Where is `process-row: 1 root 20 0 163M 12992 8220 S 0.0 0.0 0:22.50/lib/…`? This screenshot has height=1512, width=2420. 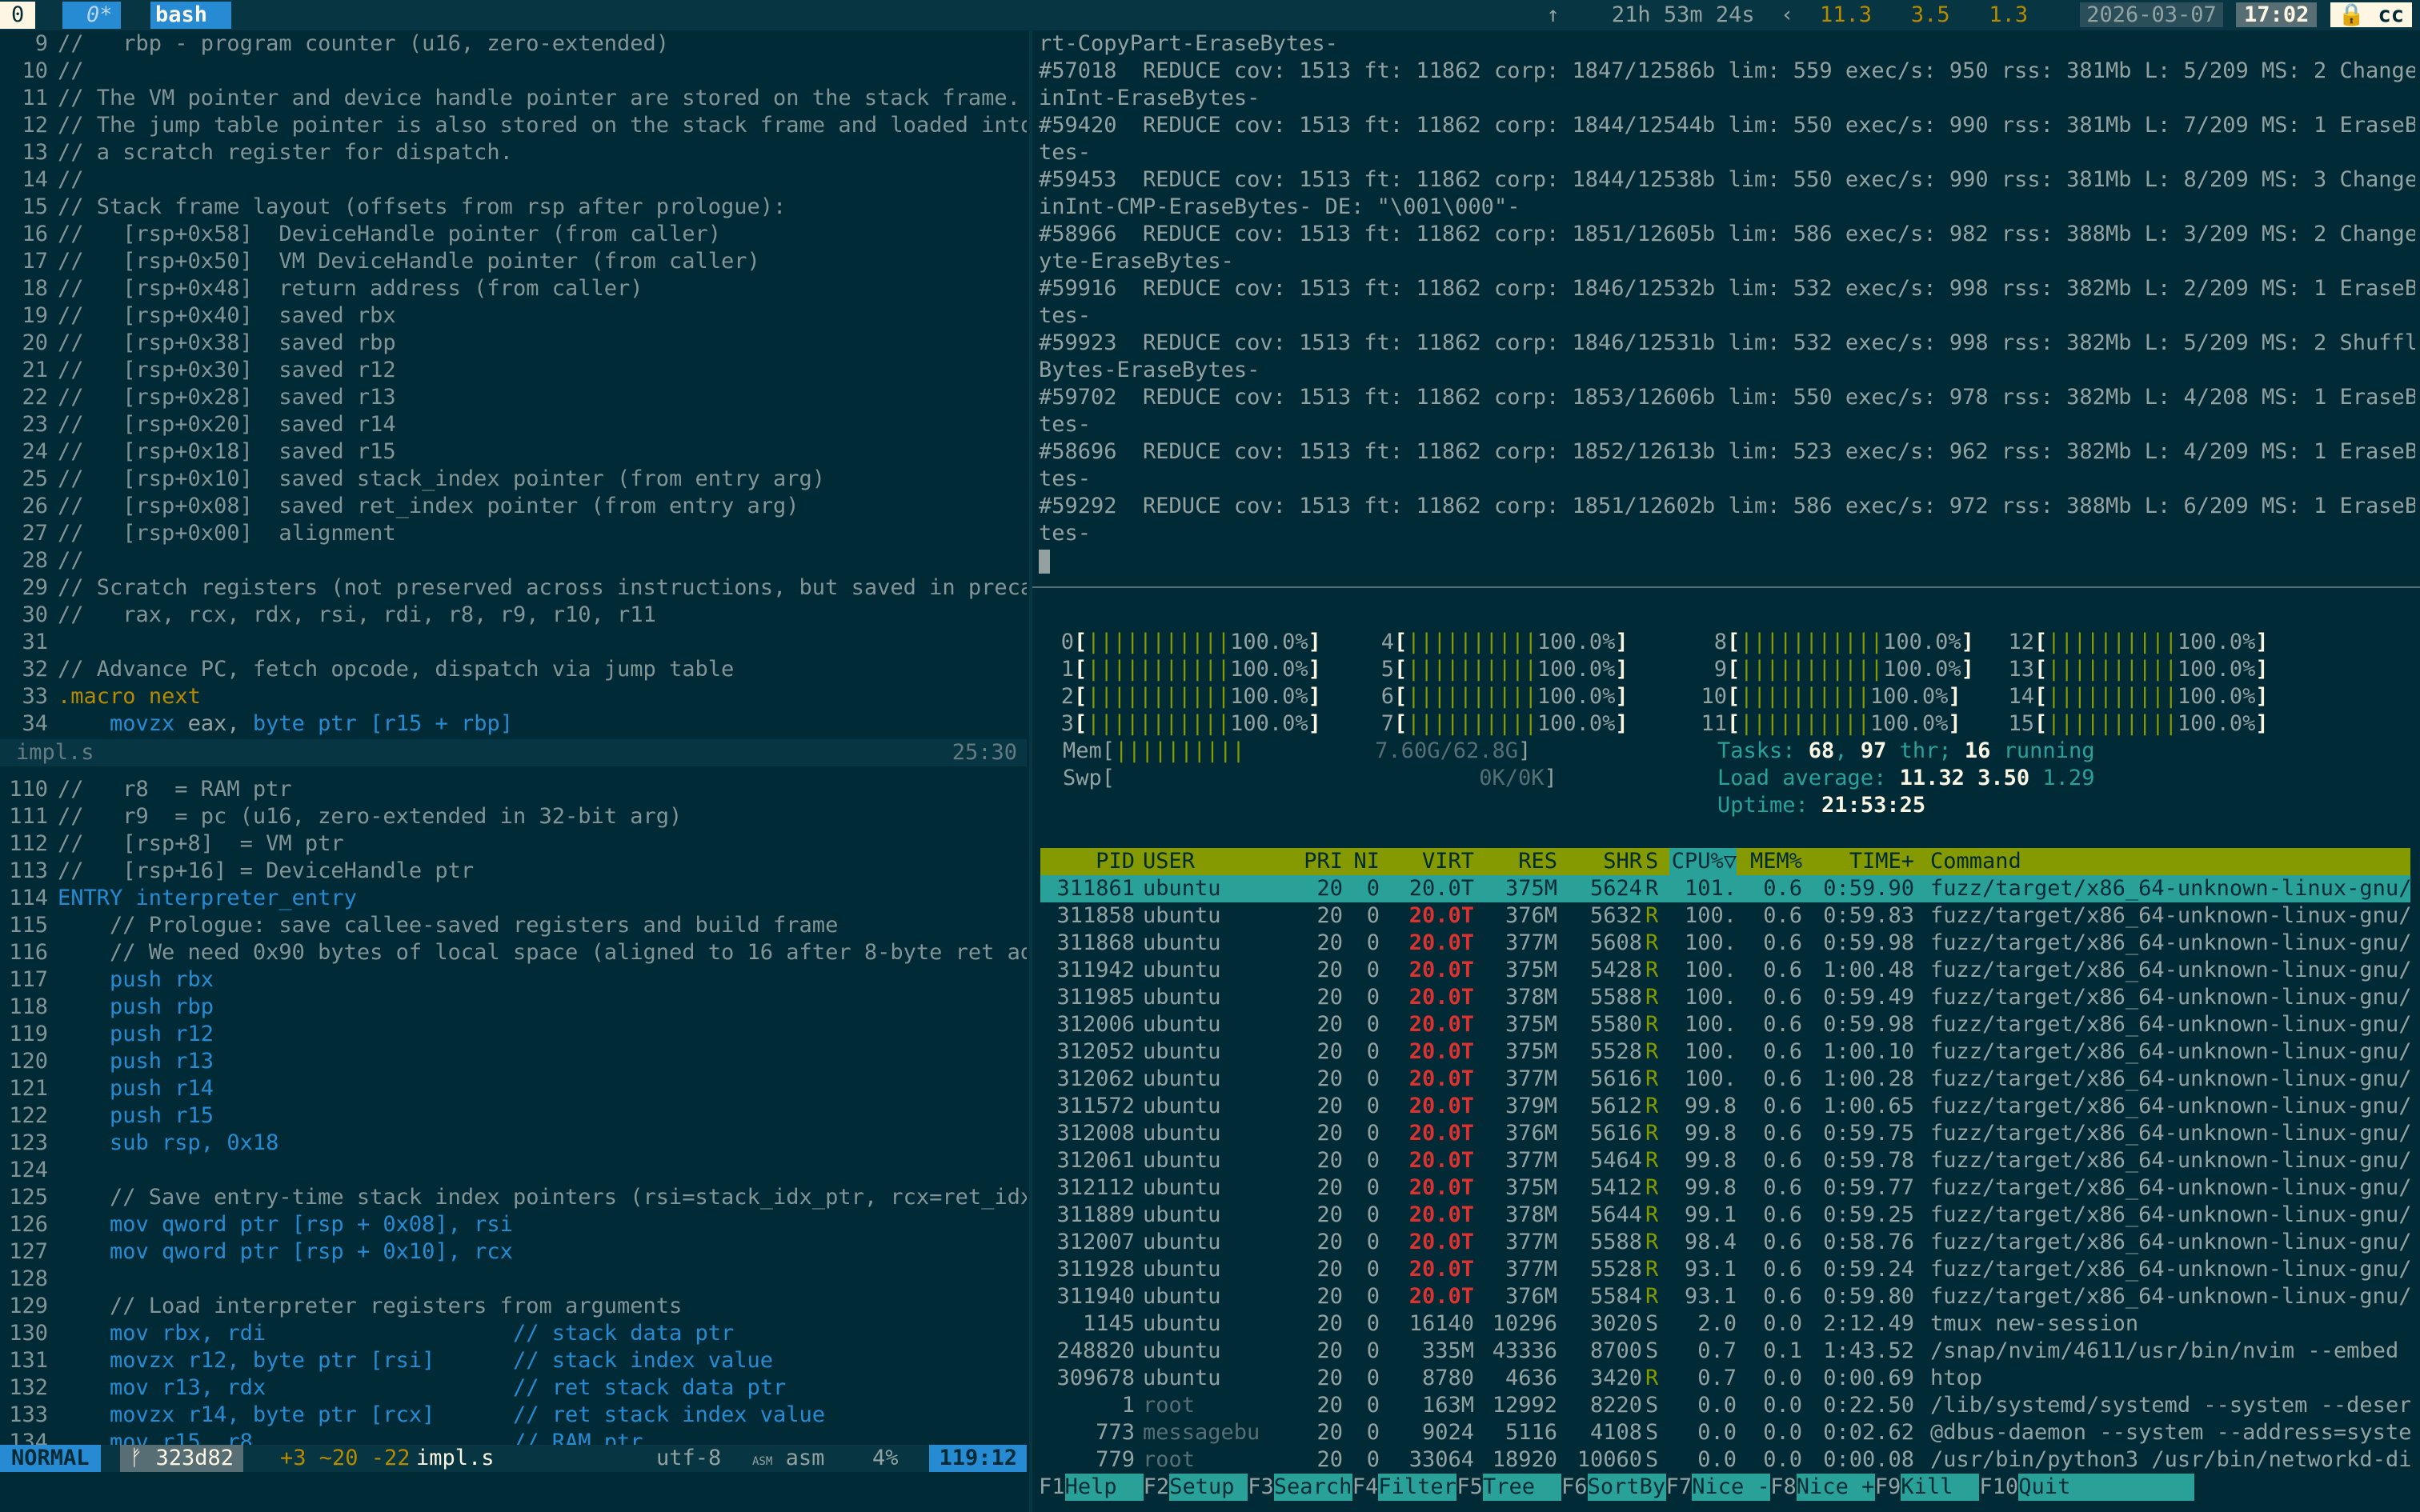 process-row: 1 root 20 0 163M 12992 8220 S 0.0 0.0 0:22.50/lib/… is located at coordinates (1725, 1405).